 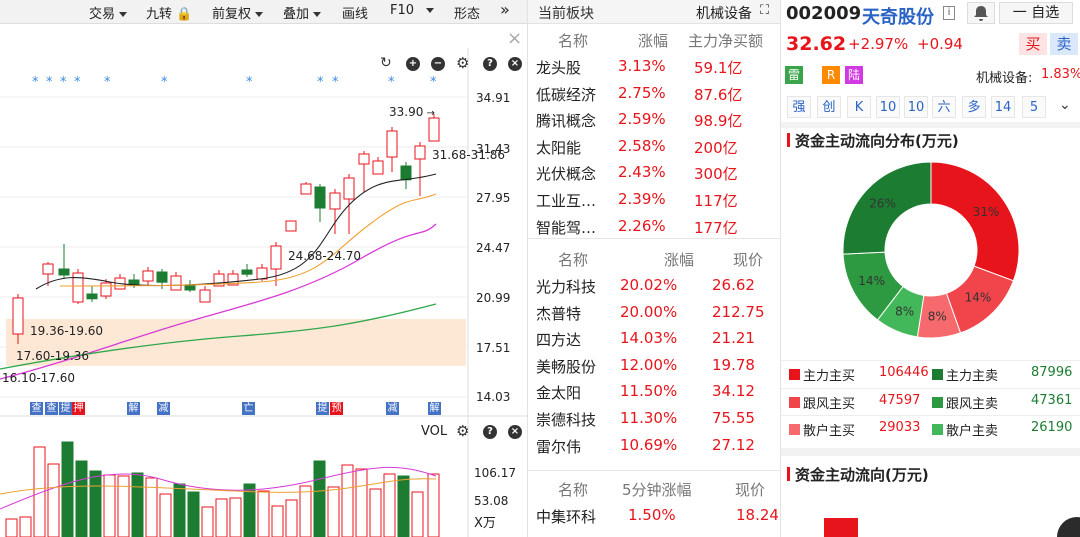 What do you see at coordinates (1003, 107) in the screenshot?
I see `quick-filter-button: 14` at bounding box center [1003, 107].